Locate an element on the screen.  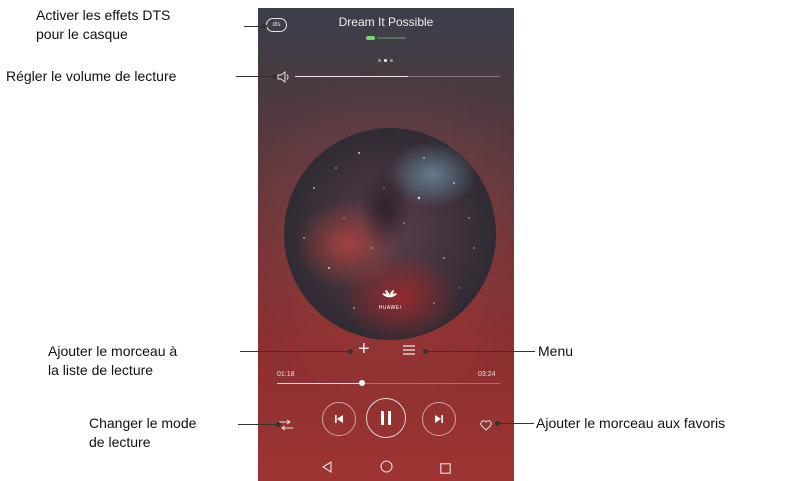
leader-favorite is located at coordinates (515, 423).